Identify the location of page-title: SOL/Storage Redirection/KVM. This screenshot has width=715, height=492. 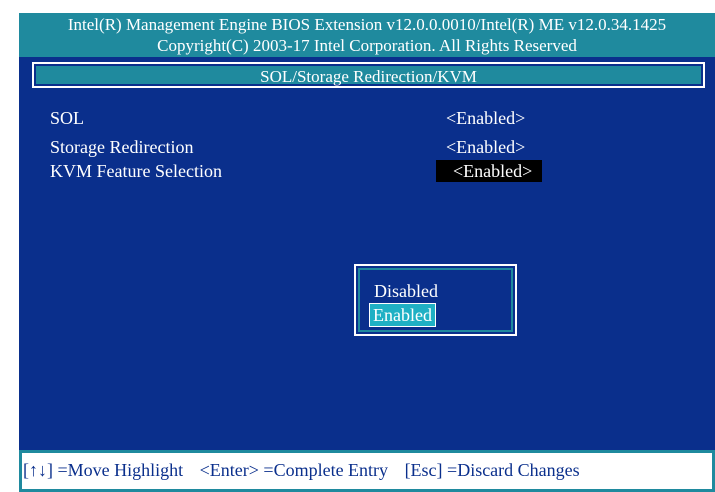
(368, 75).